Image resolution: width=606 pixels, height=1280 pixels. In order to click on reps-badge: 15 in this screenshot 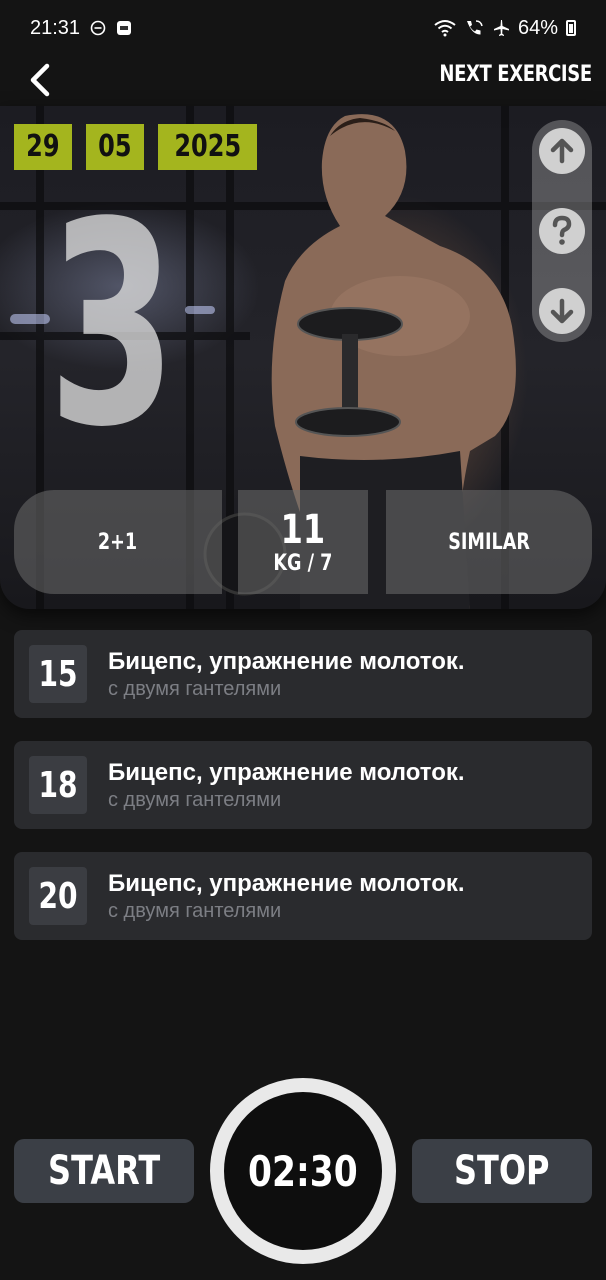, I will do `click(58, 674)`.